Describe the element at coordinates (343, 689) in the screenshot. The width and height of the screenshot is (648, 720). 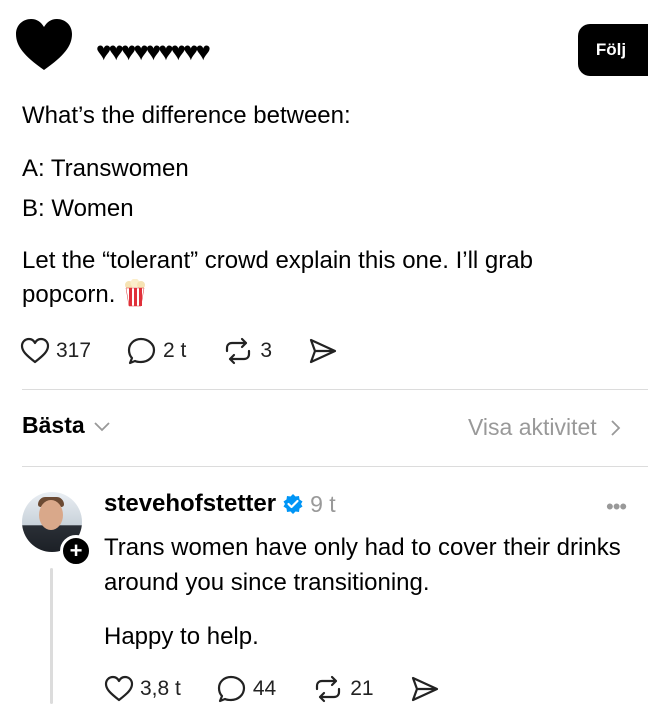
I see `repost-button: 21` at that location.